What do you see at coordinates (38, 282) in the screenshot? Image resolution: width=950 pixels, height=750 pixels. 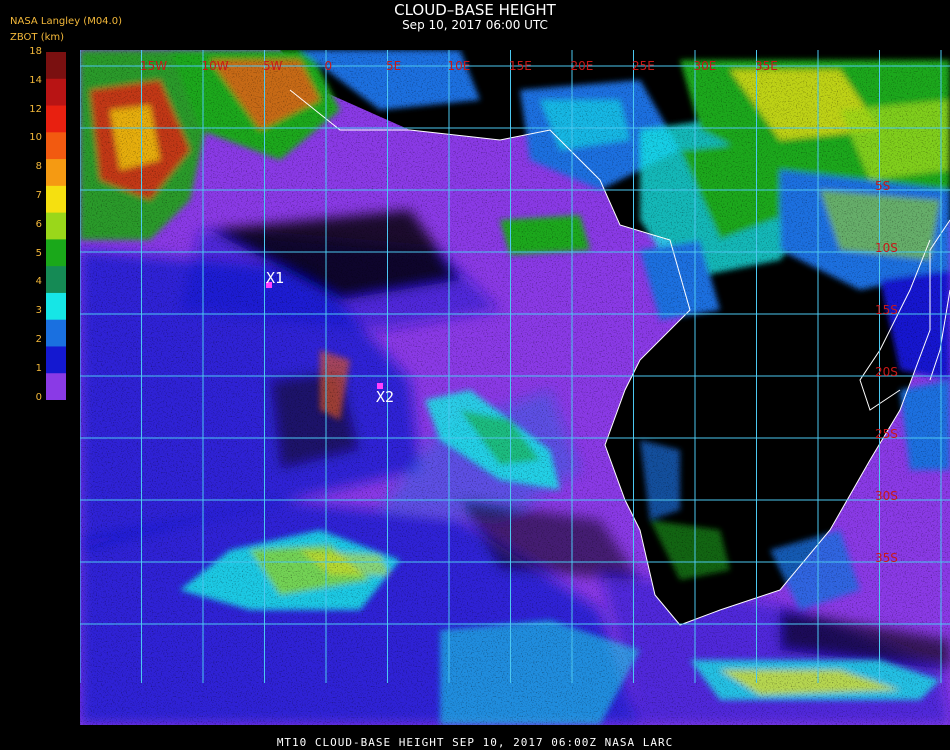 I see `colorbar-tick-label: 4` at bounding box center [38, 282].